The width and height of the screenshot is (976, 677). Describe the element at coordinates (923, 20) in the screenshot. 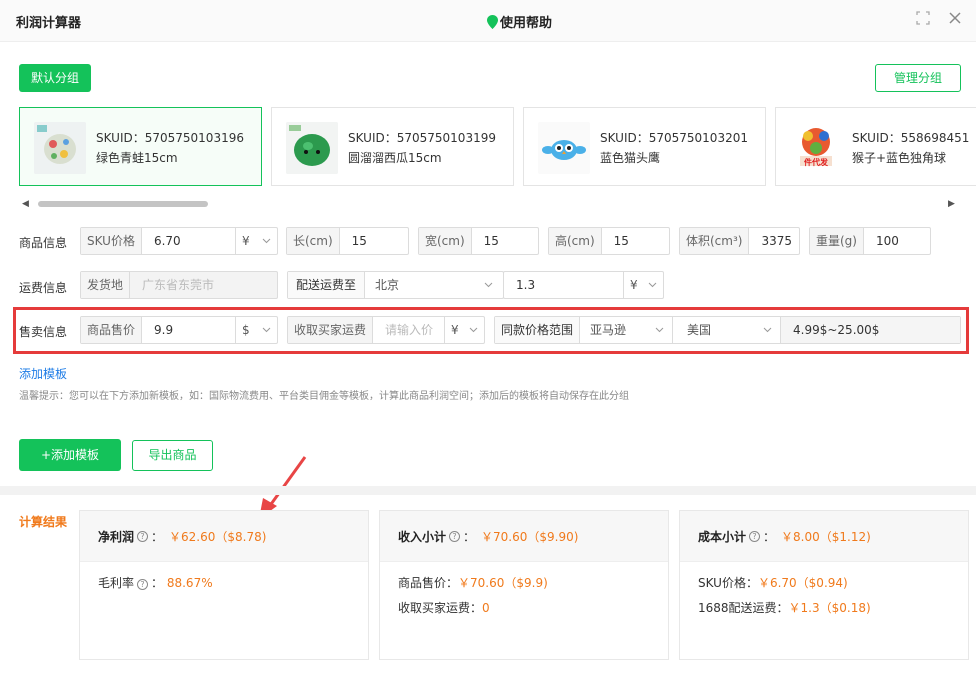

I see `fullscreen-icon` at that location.